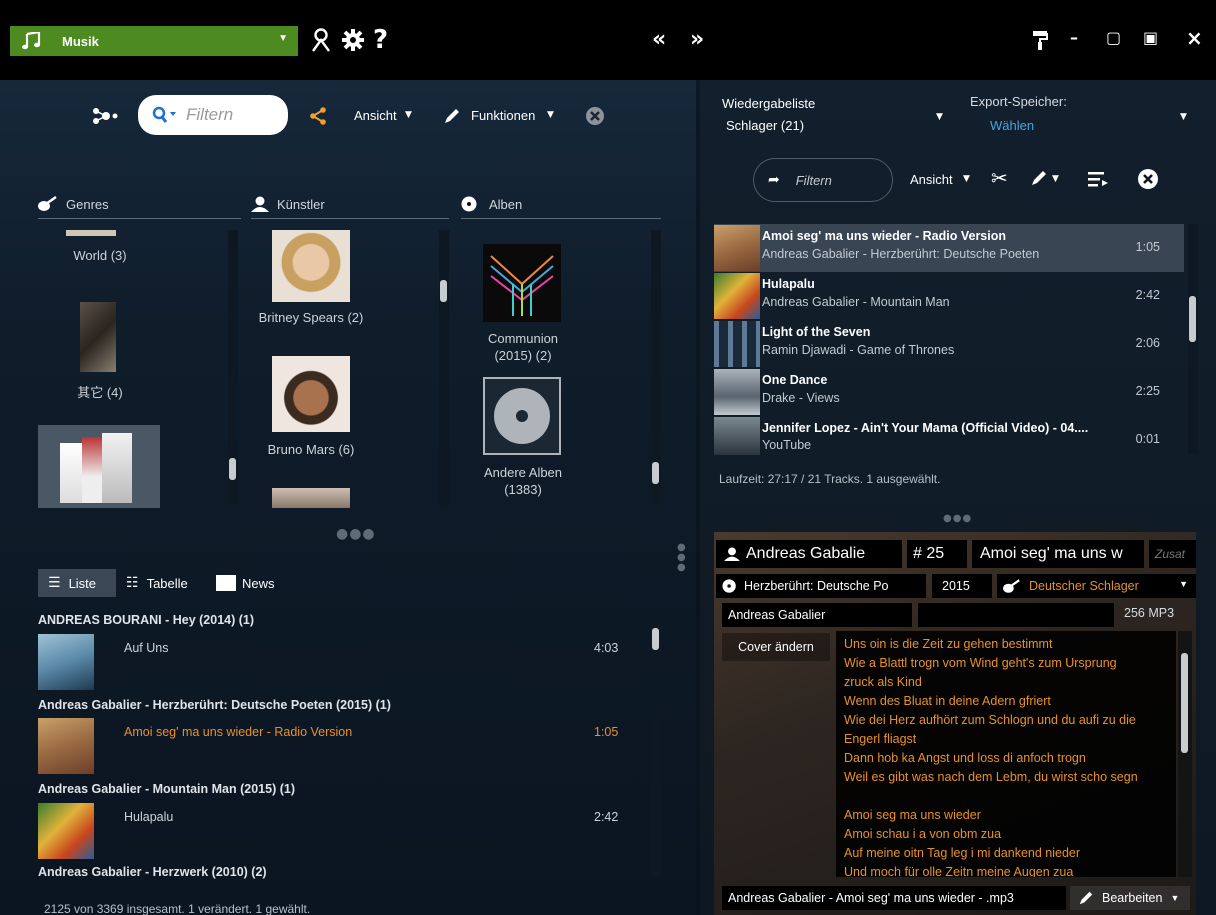 The image size is (1216, 915). I want to click on network-icon, so click(105, 116).